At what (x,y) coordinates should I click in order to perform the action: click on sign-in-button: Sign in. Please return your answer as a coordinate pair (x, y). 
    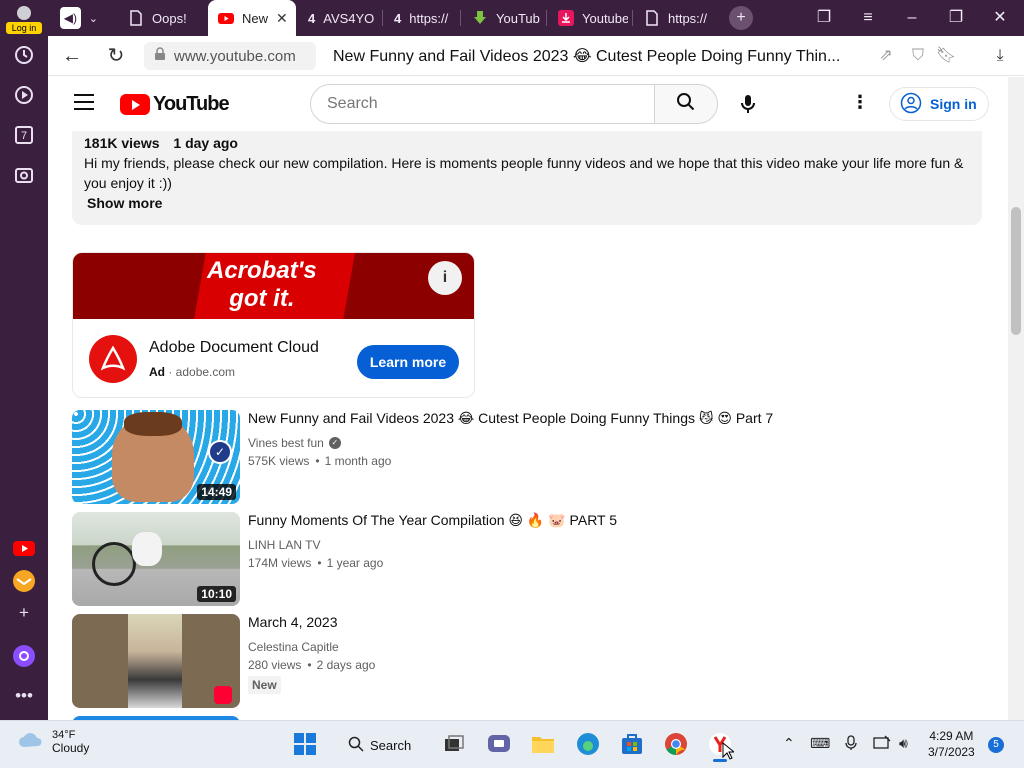
    Looking at the image, I should click on (939, 104).